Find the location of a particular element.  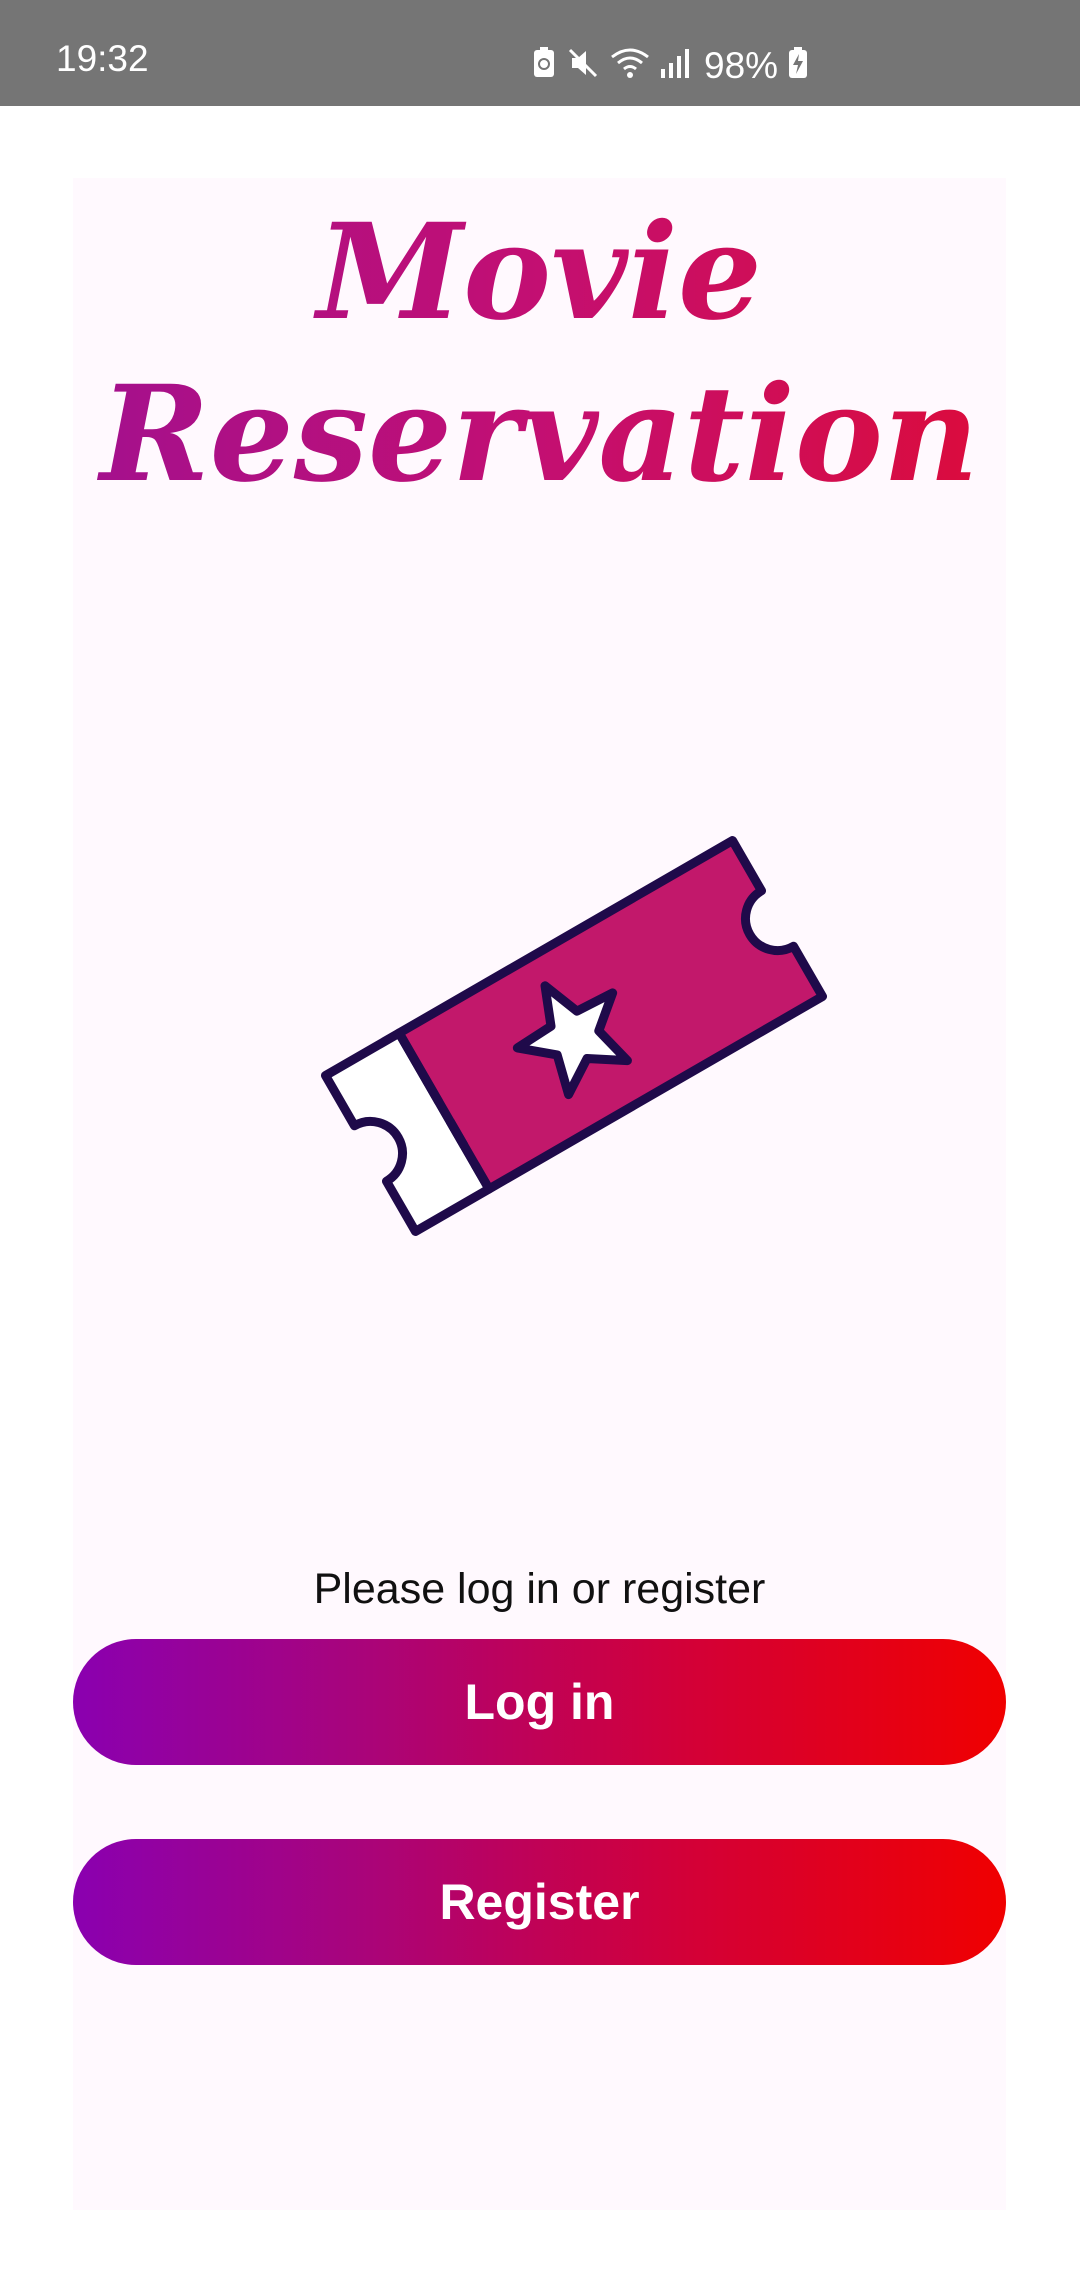

app-title-line2: Reservation is located at coordinates (539, 435).